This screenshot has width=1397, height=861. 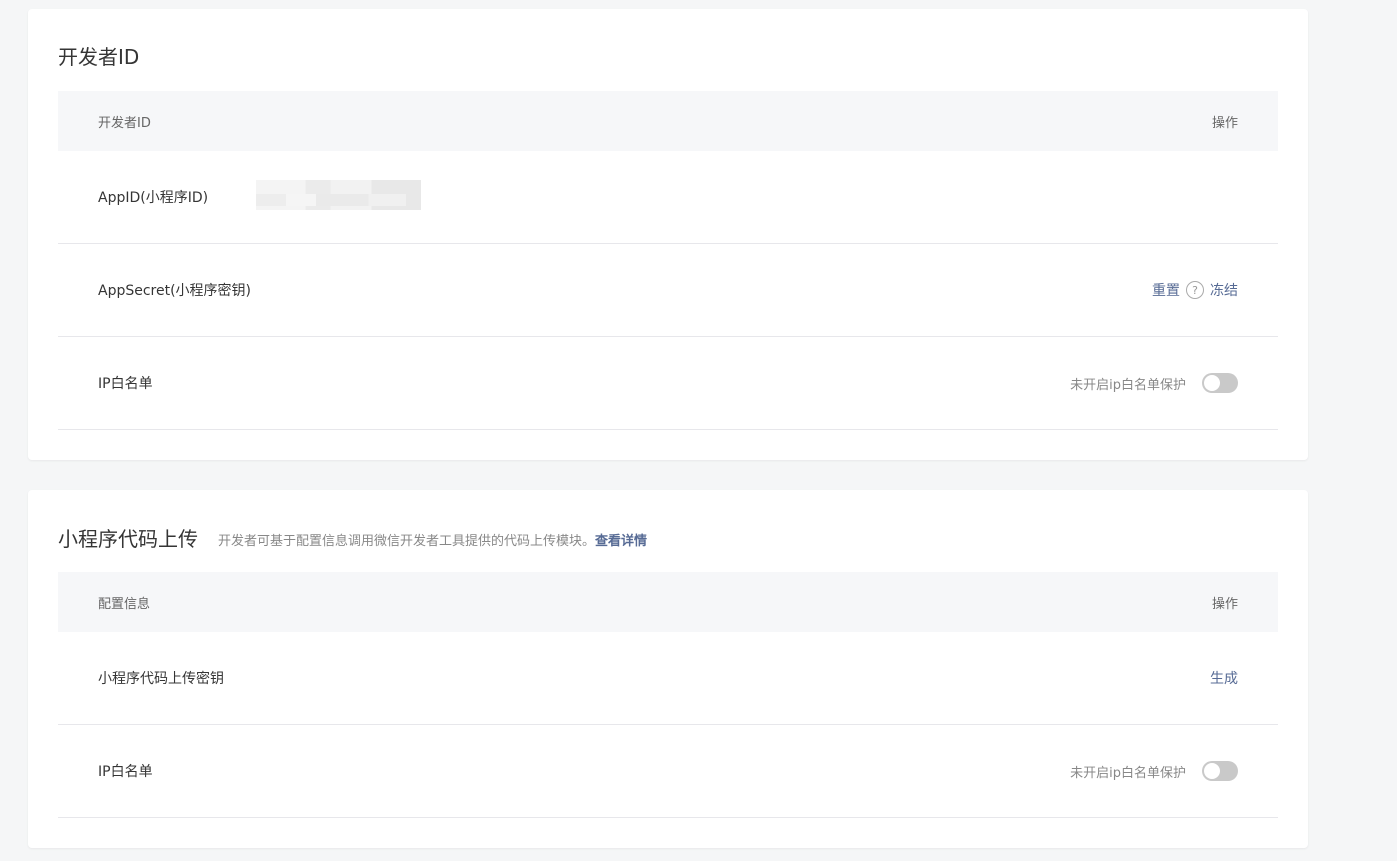 What do you see at coordinates (128, 539) in the screenshot?
I see `code-upload-title: 小程序代码上传` at bounding box center [128, 539].